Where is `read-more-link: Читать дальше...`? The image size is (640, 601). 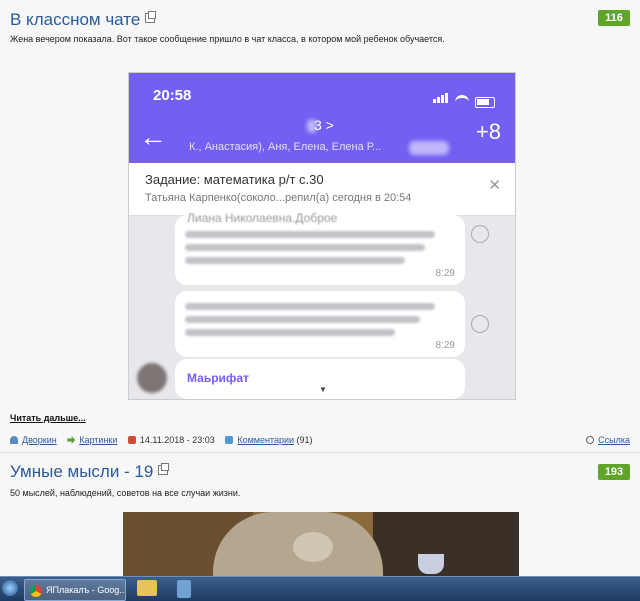
read-more-link: Читать дальше... is located at coordinates (48, 418).